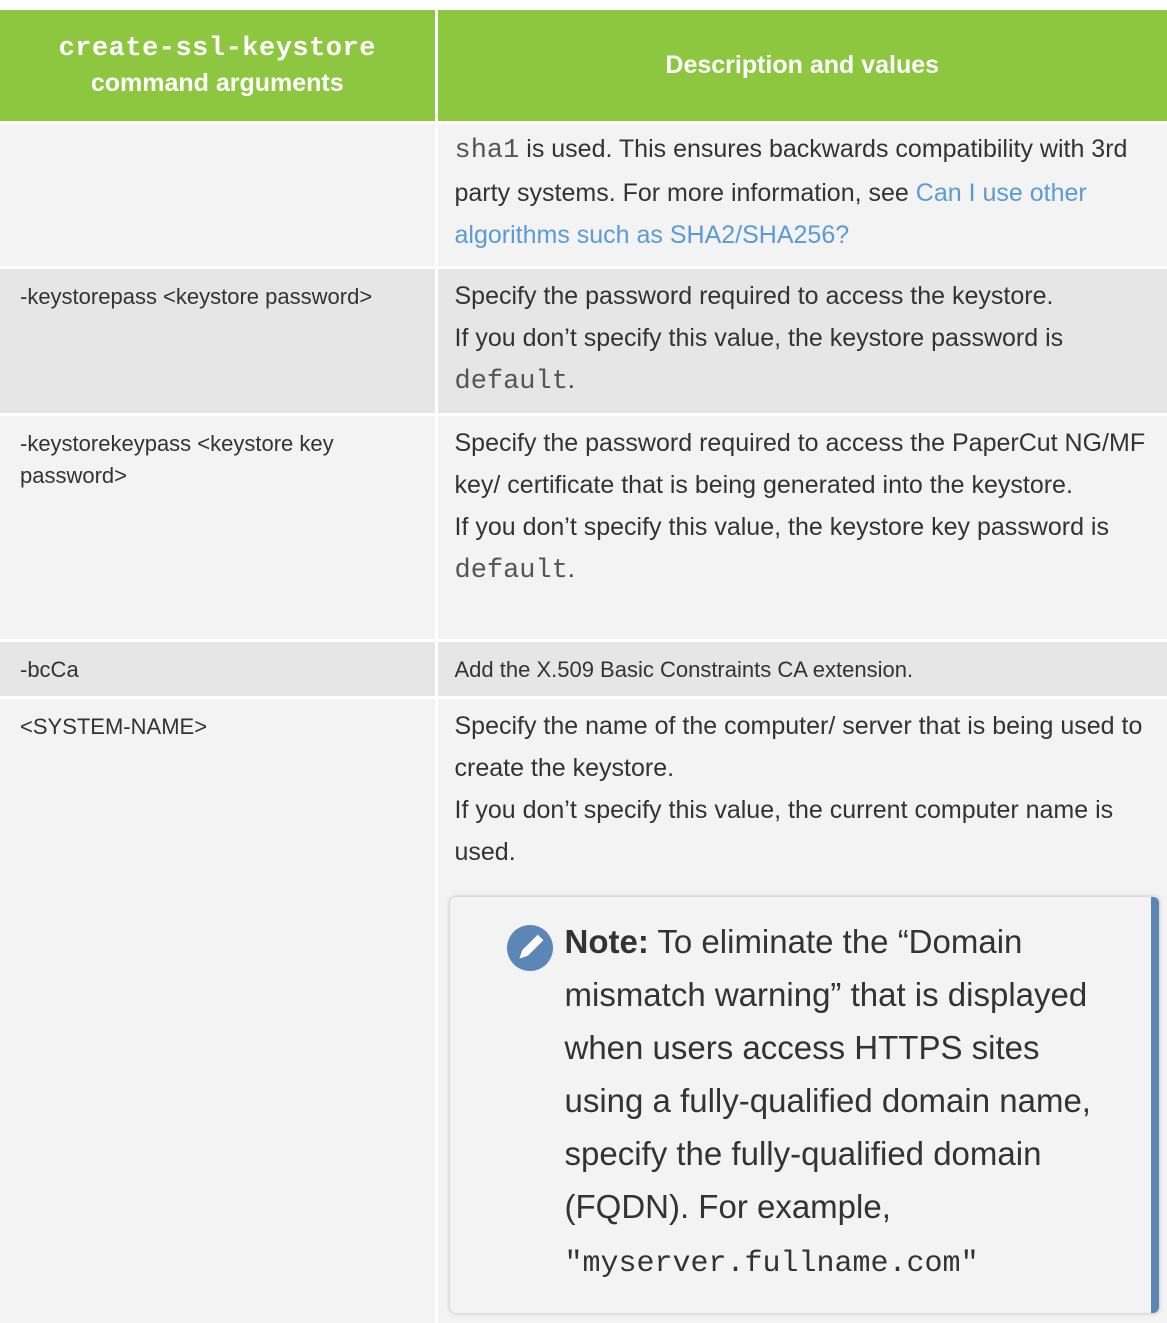  What do you see at coordinates (219, 526) in the screenshot?
I see `arg-cell: -keystorekeypass <keystore key password>` at bounding box center [219, 526].